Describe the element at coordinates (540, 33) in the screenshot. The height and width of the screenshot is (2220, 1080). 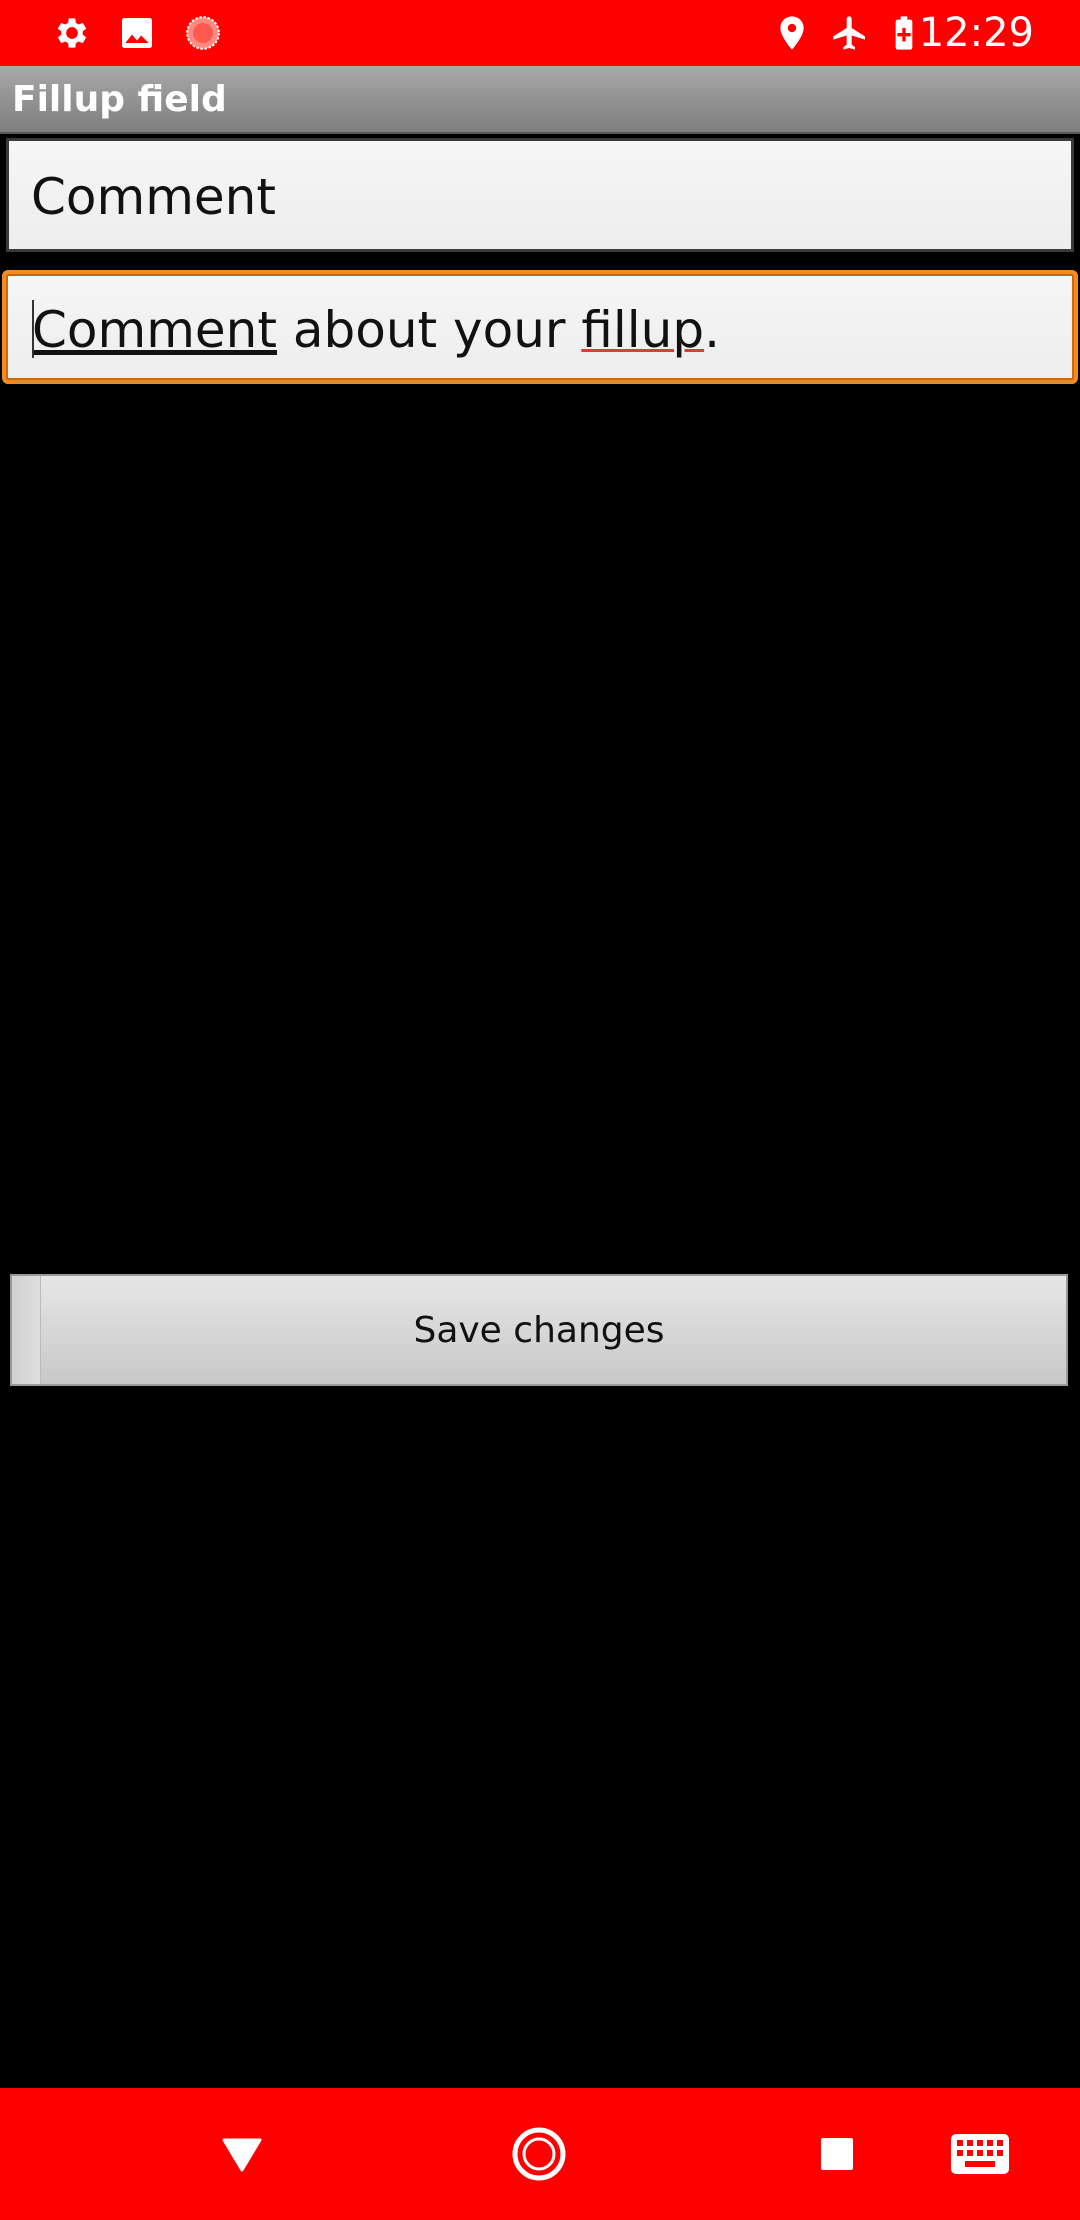
I see `status-bar: 12:29` at that location.